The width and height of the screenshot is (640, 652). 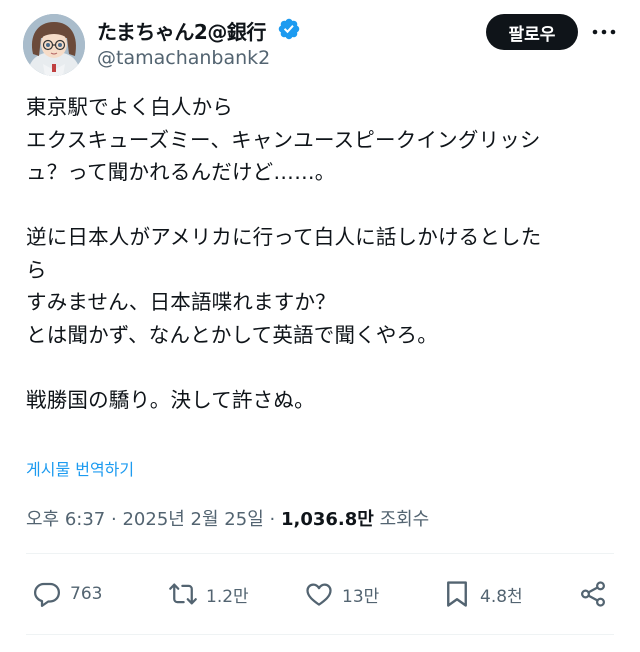 What do you see at coordinates (86, 594) in the screenshot?
I see `reply-count: 763` at bounding box center [86, 594].